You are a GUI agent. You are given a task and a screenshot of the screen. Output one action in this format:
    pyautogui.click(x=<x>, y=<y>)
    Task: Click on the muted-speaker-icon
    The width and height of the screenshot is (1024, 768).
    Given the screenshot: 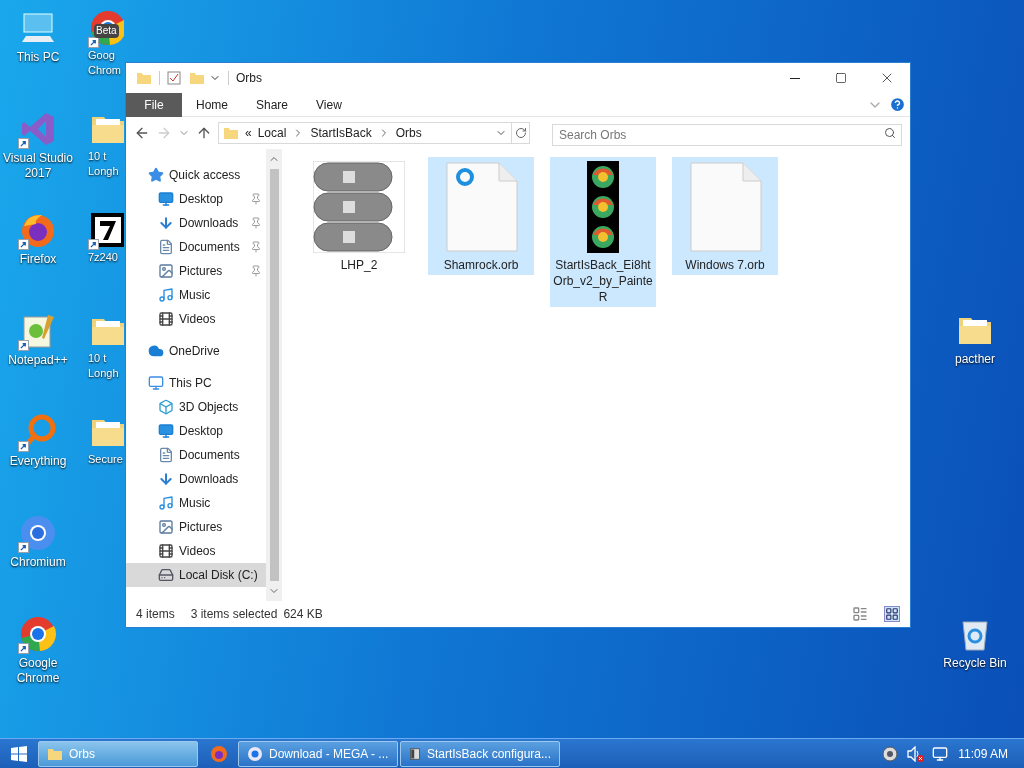 What is the action you would take?
    pyautogui.click(x=915, y=753)
    